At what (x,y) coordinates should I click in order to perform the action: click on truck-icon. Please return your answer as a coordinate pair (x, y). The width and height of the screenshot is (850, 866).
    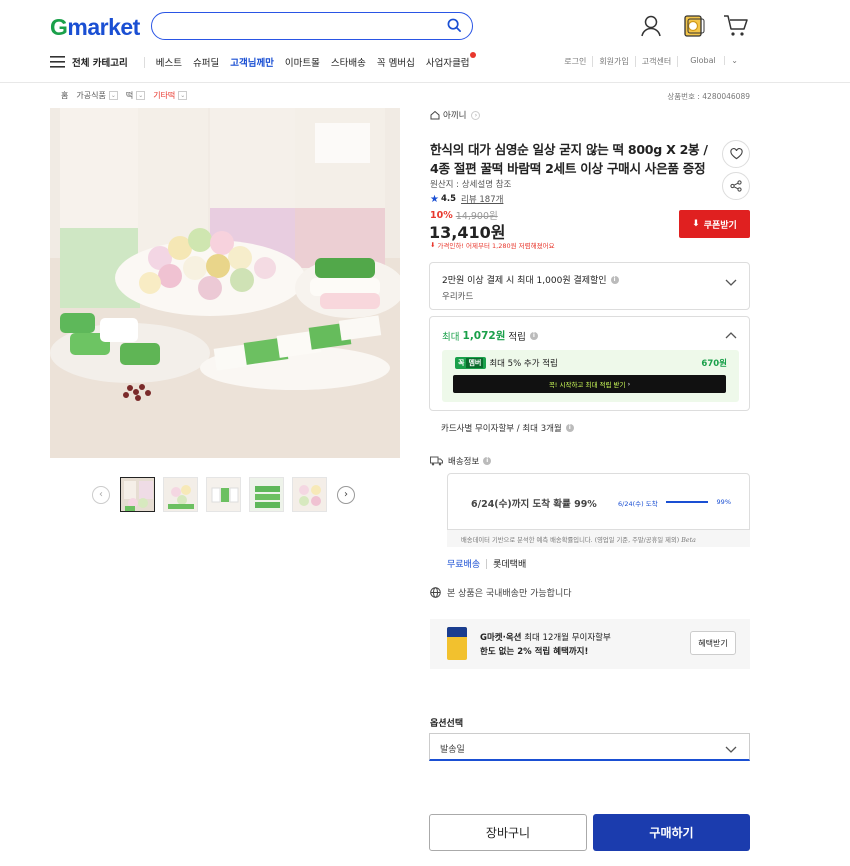
    Looking at the image, I should click on (436, 461).